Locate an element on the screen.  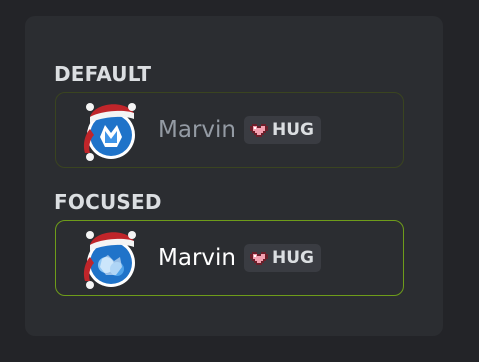
focused-section-label: FOCUSED is located at coordinates (108, 202).